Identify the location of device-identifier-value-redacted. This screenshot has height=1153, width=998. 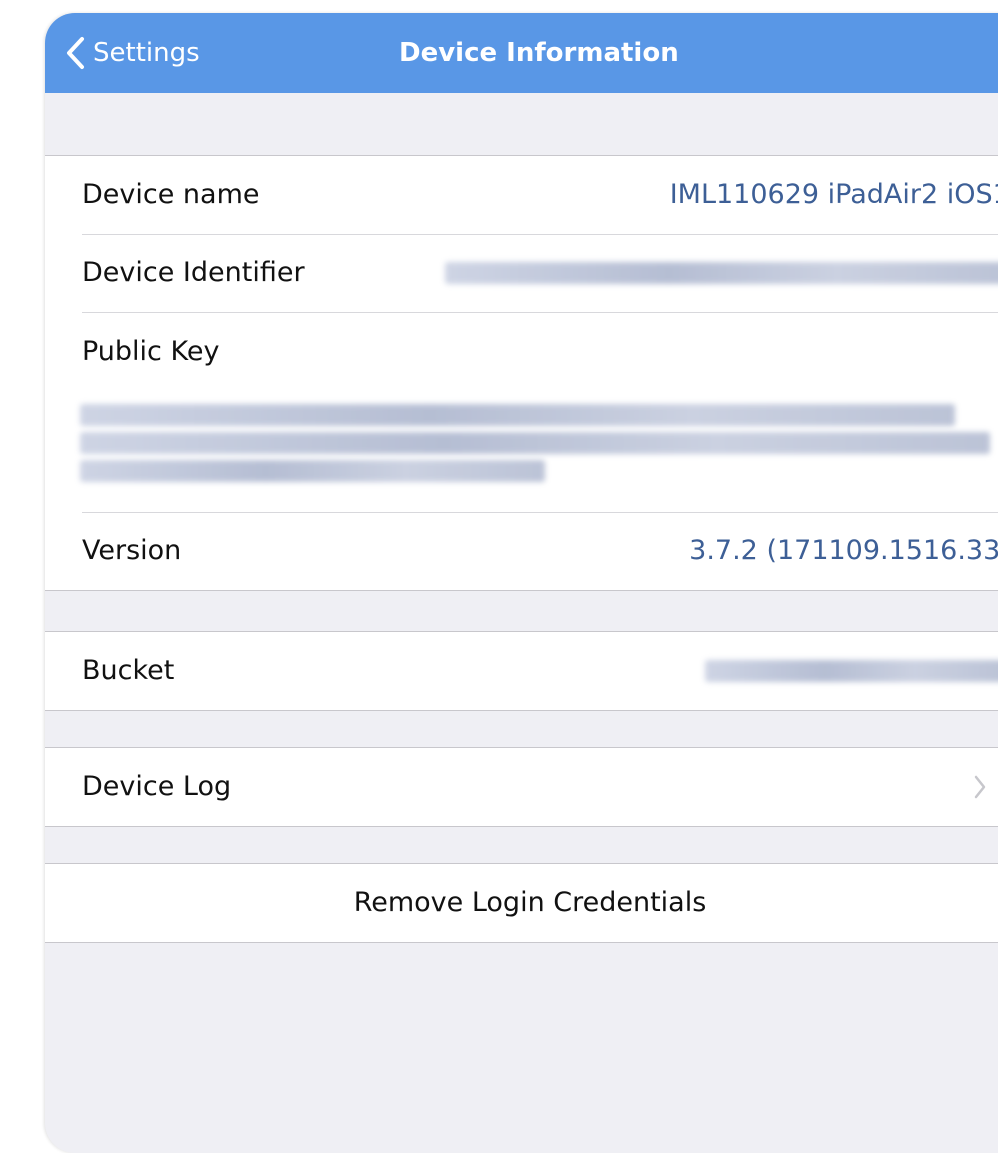
(721, 273).